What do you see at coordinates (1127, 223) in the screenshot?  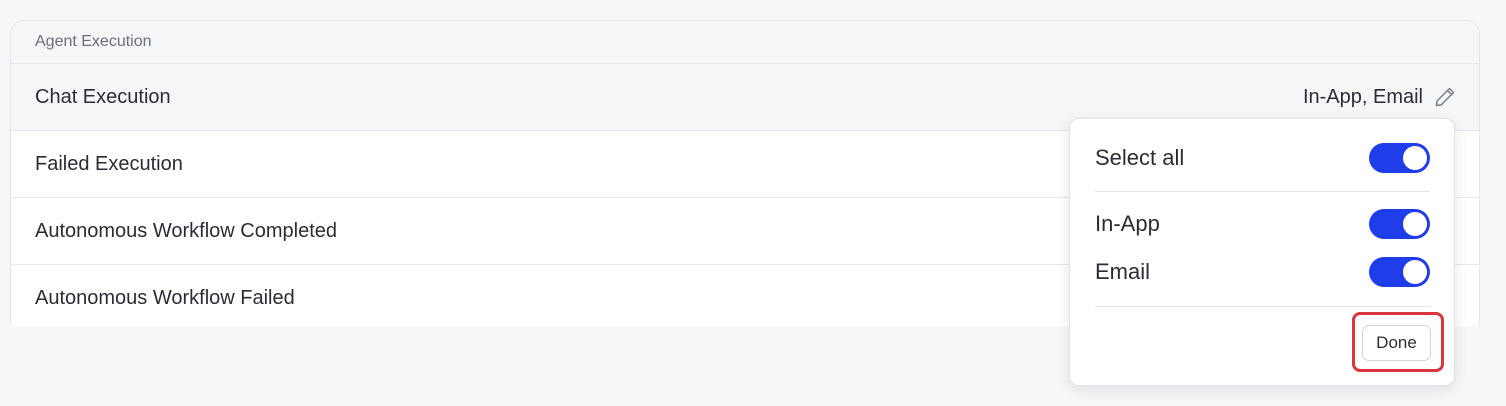 I see `in-app-label: In-App` at bounding box center [1127, 223].